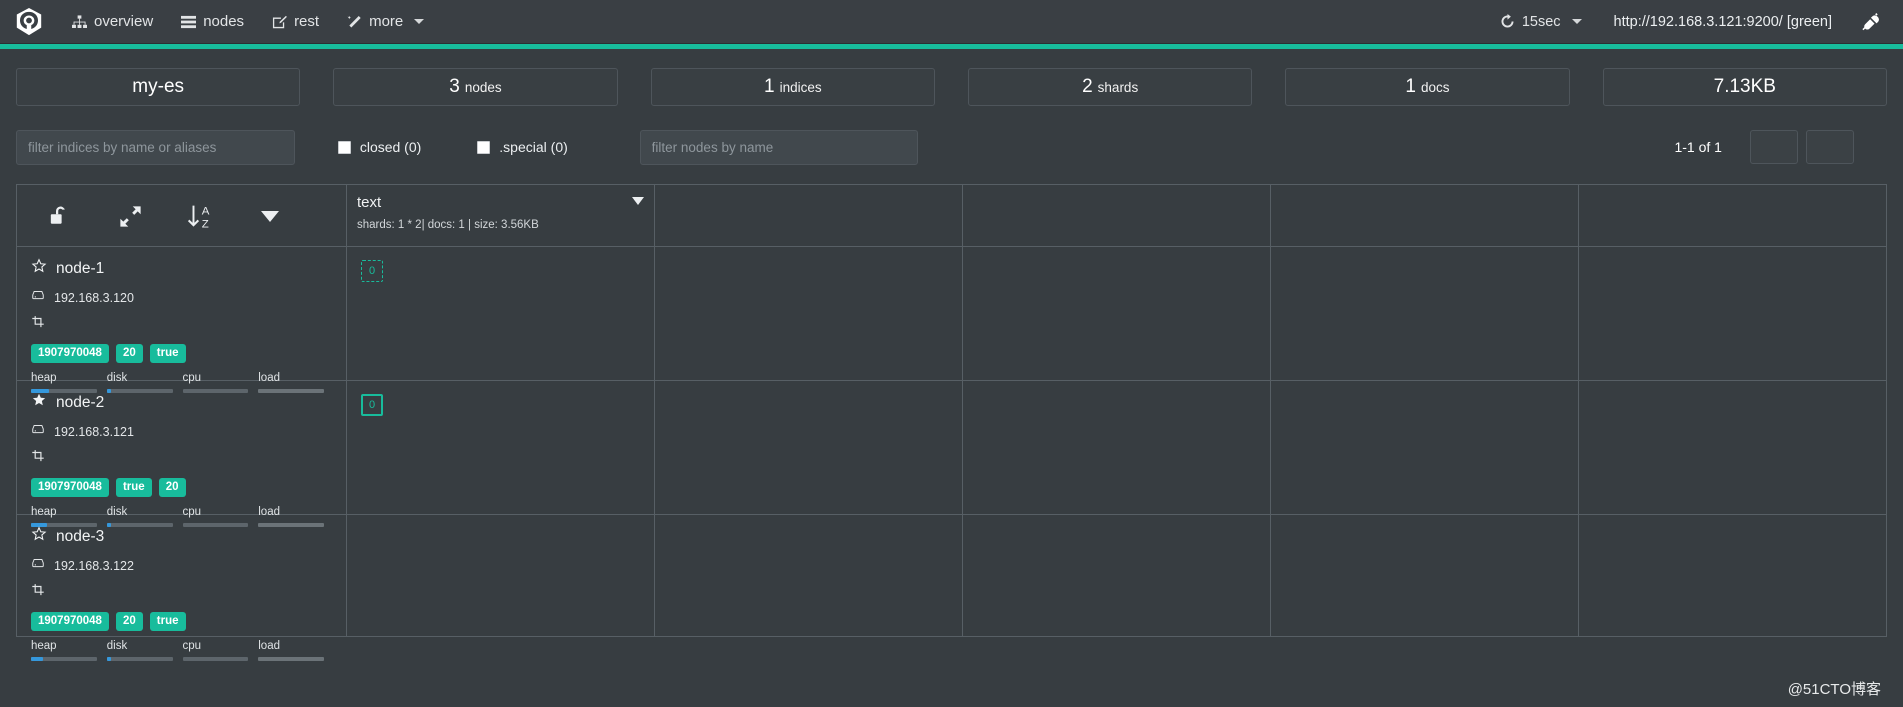  What do you see at coordinates (1541, 22) in the screenshot?
I see `refresh-interval-dropdown: 15sec` at bounding box center [1541, 22].